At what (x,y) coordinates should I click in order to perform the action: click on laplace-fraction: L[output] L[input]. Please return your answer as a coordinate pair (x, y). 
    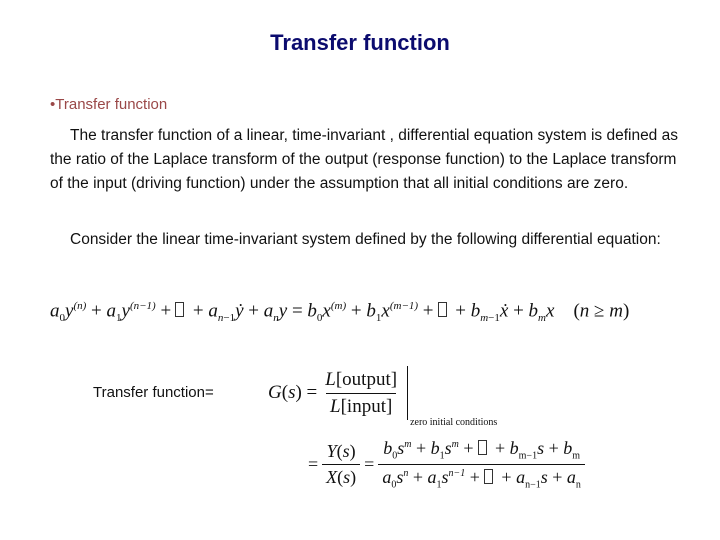
    Looking at the image, I should click on (361, 393).